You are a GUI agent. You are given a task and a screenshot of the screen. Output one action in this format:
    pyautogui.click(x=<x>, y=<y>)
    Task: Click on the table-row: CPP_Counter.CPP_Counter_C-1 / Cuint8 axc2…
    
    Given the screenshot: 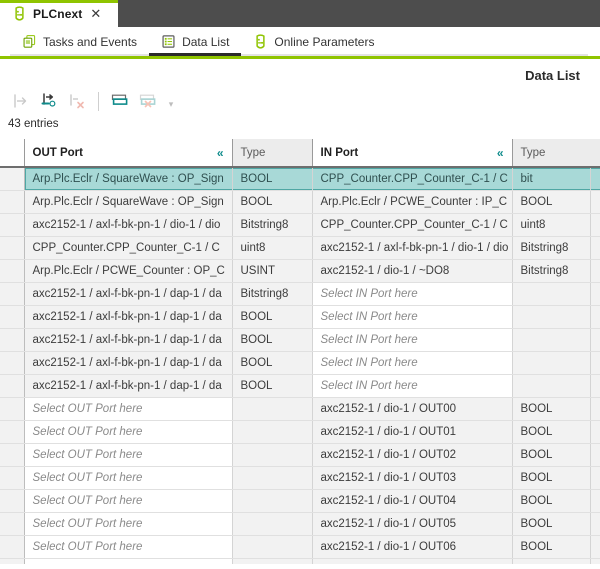 What is the action you would take?
    pyautogui.click(x=300, y=248)
    